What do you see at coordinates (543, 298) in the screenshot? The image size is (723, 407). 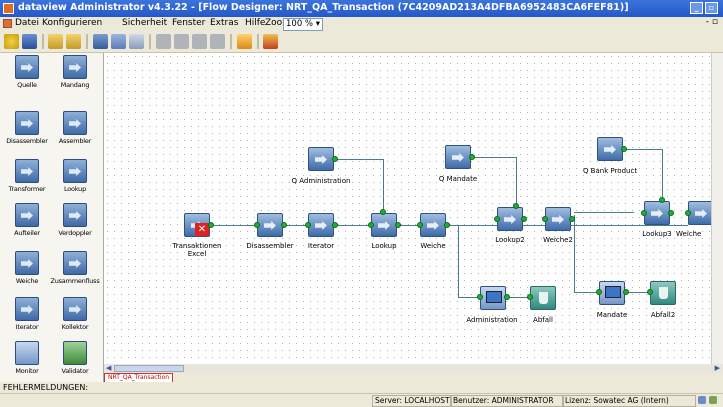 I see `node-abfall` at bounding box center [543, 298].